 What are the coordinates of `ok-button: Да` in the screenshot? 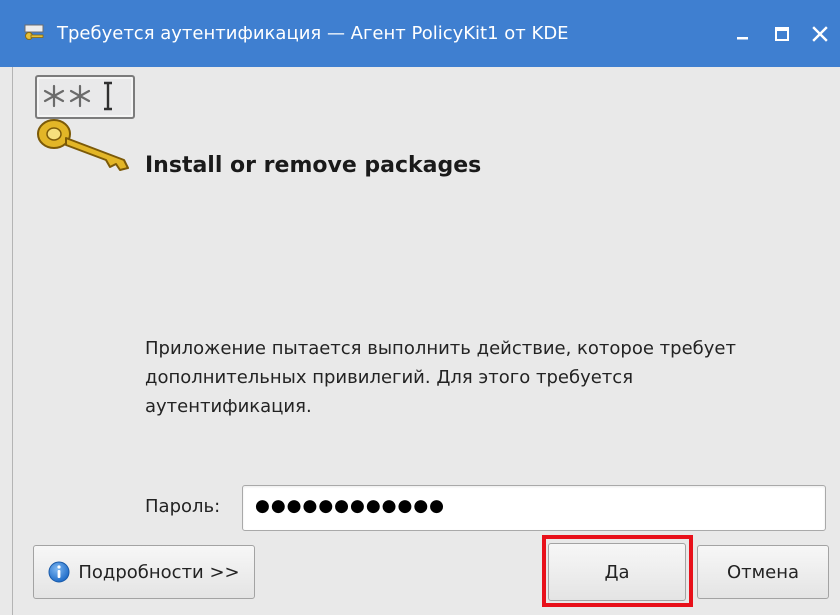 It's located at (617, 572).